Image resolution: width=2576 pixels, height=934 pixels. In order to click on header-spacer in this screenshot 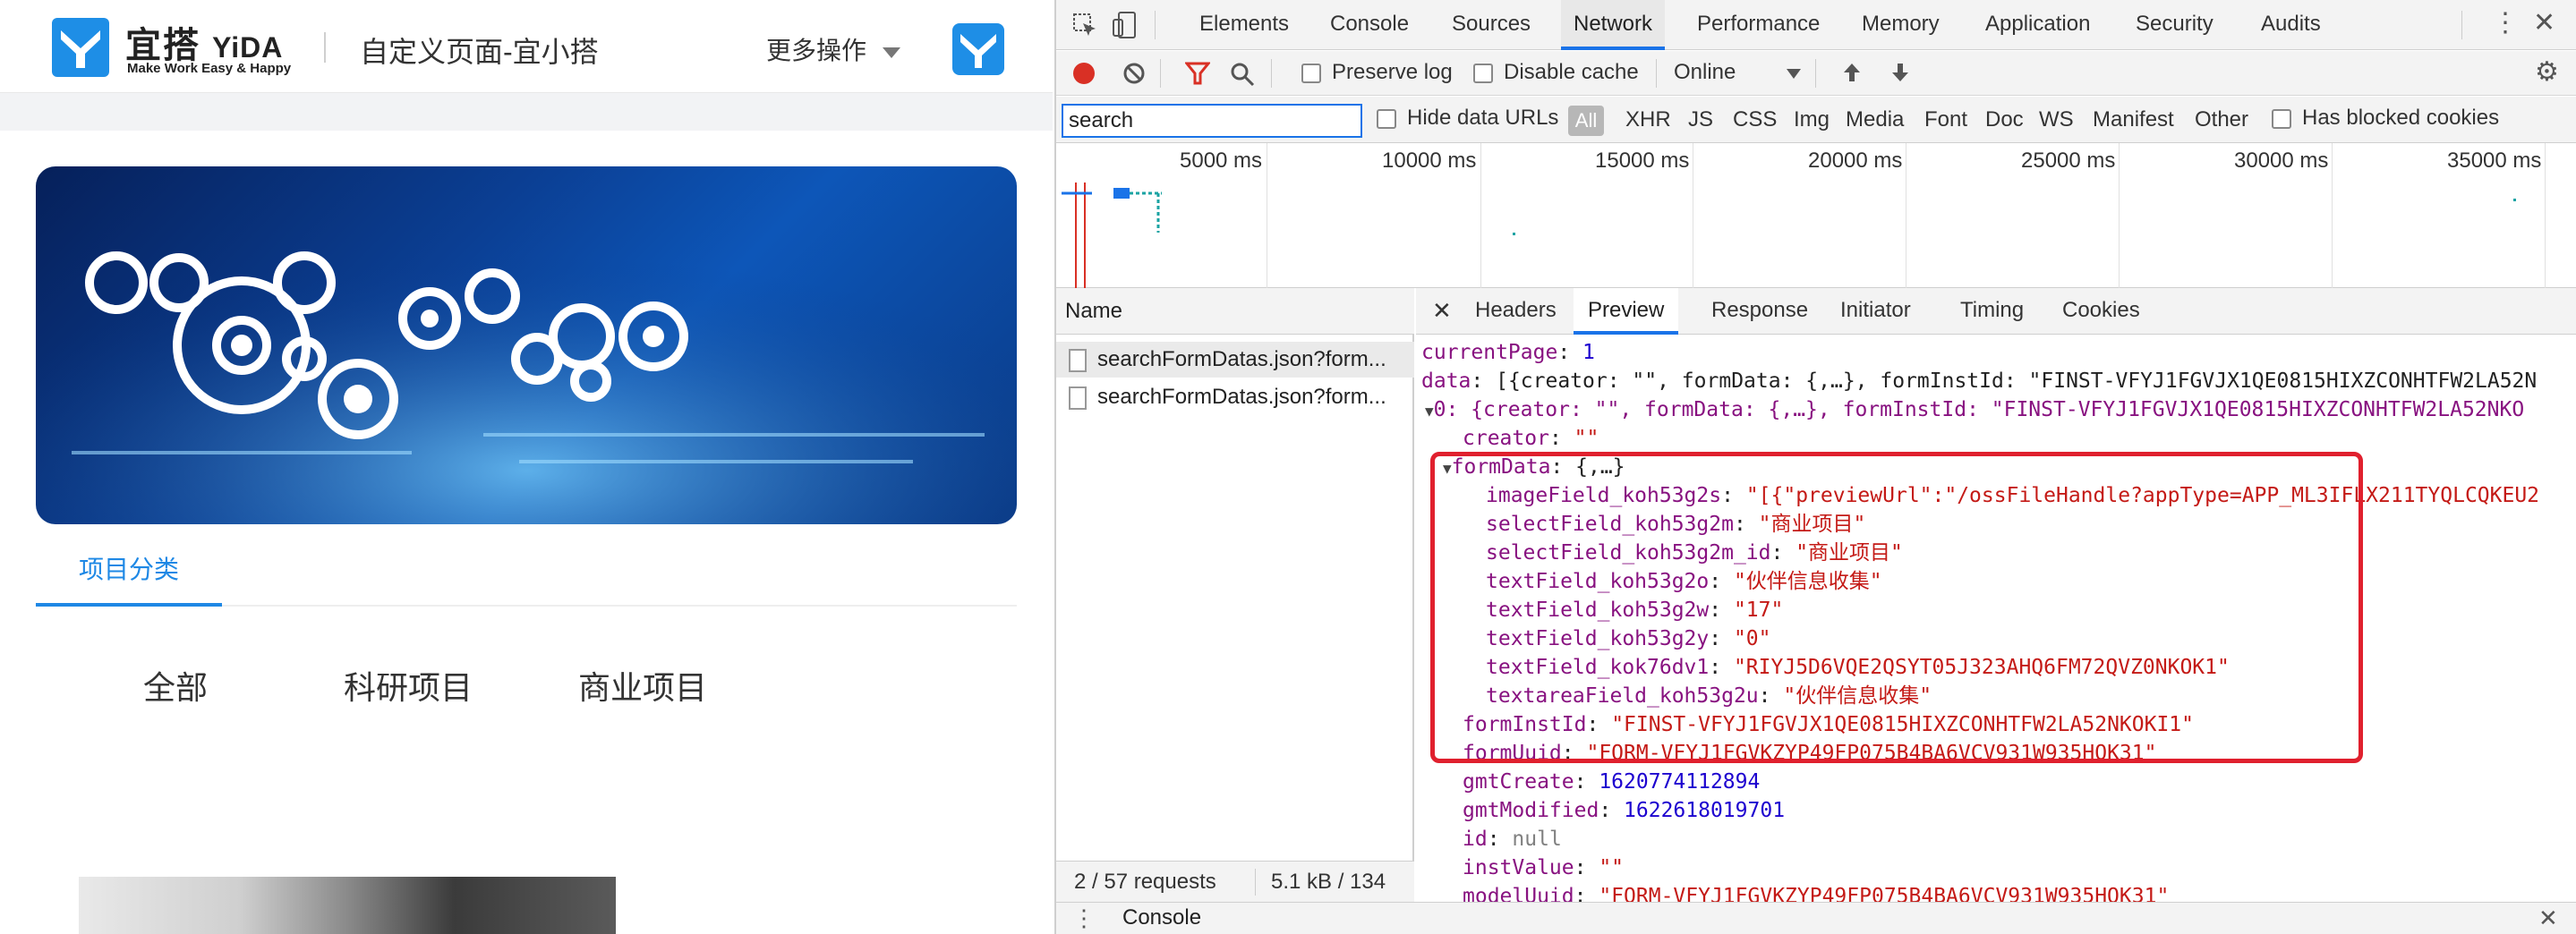, I will do `click(526, 112)`.